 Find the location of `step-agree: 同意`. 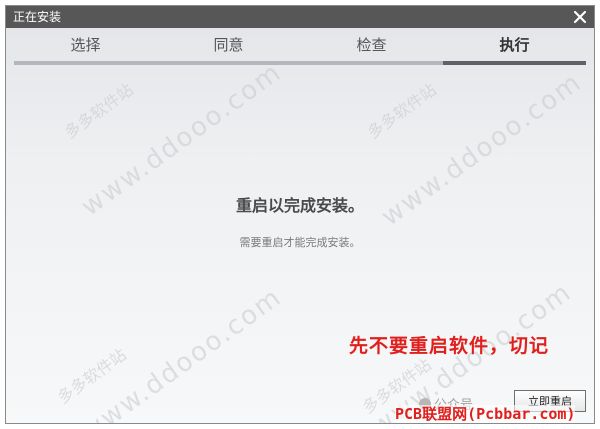

step-agree: 同意 is located at coordinates (228, 51).